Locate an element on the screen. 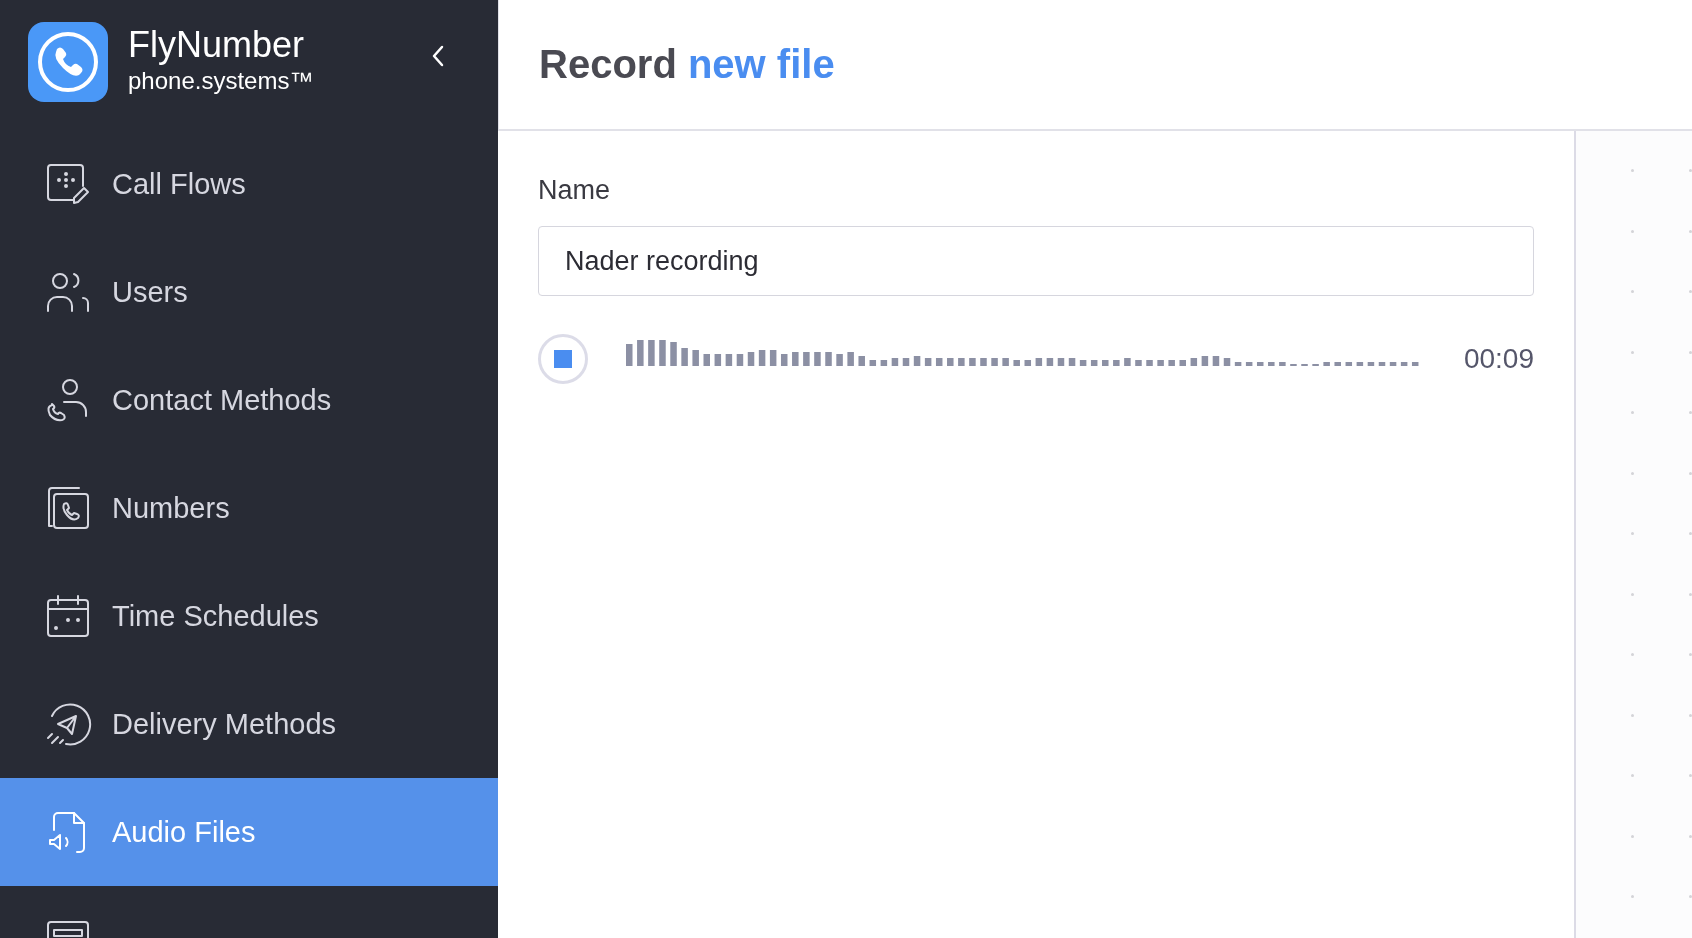 The width and height of the screenshot is (1692, 938). stop-button is located at coordinates (563, 359).